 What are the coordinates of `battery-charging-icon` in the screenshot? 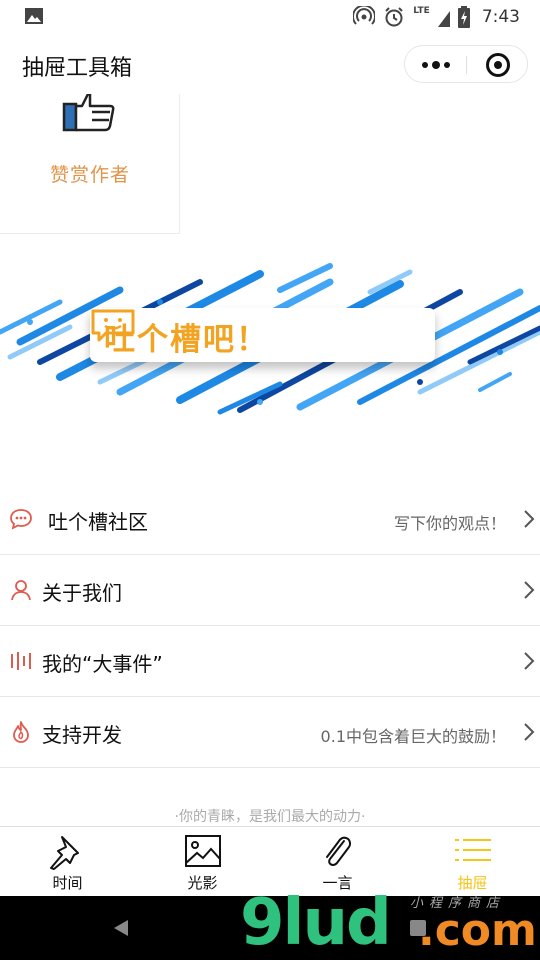 It's located at (463, 17).